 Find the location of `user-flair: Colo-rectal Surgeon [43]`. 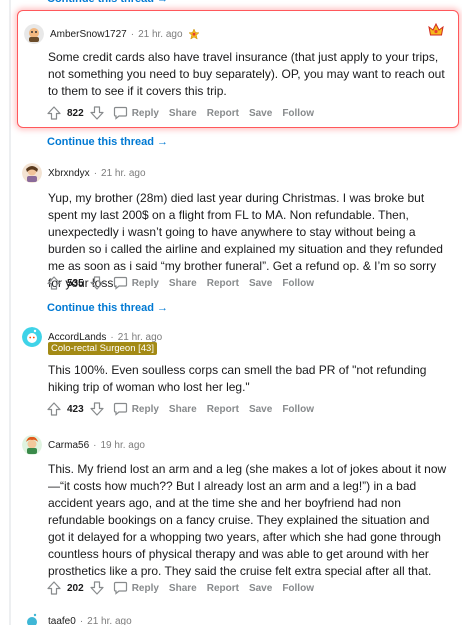

user-flair: Colo-rectal Surgeon [43] is located at coordinates (102, 348).